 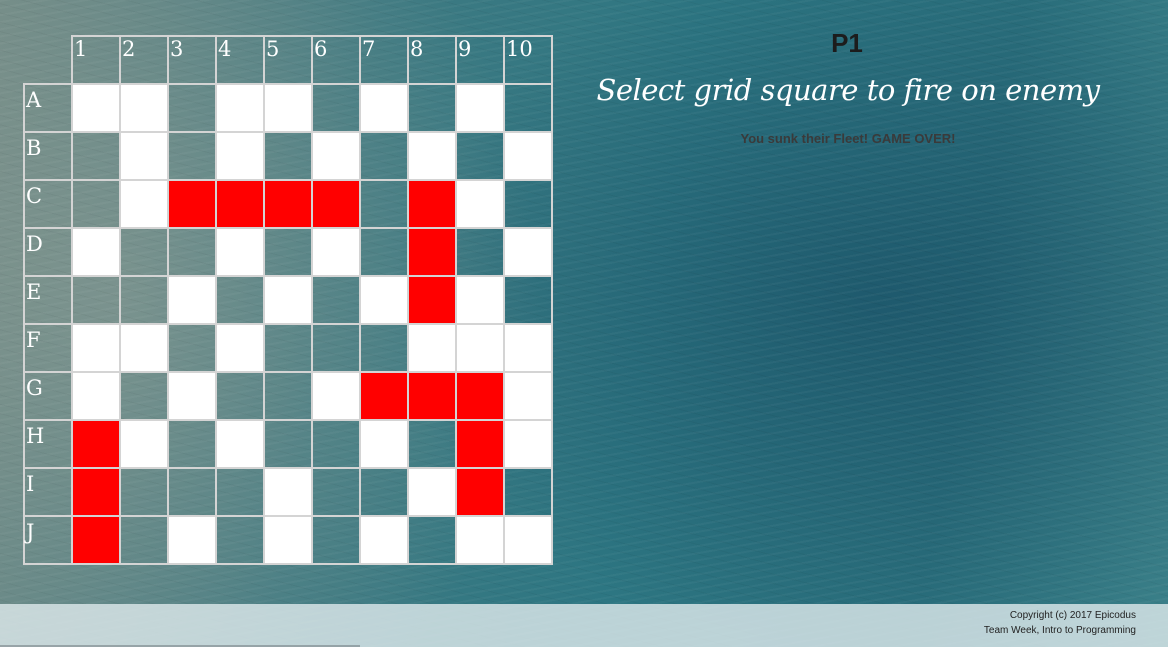 What do you see at coordinates (432, 348) in the screenshot?
I see `grid-square-F8` at bounding box center [432, 348].